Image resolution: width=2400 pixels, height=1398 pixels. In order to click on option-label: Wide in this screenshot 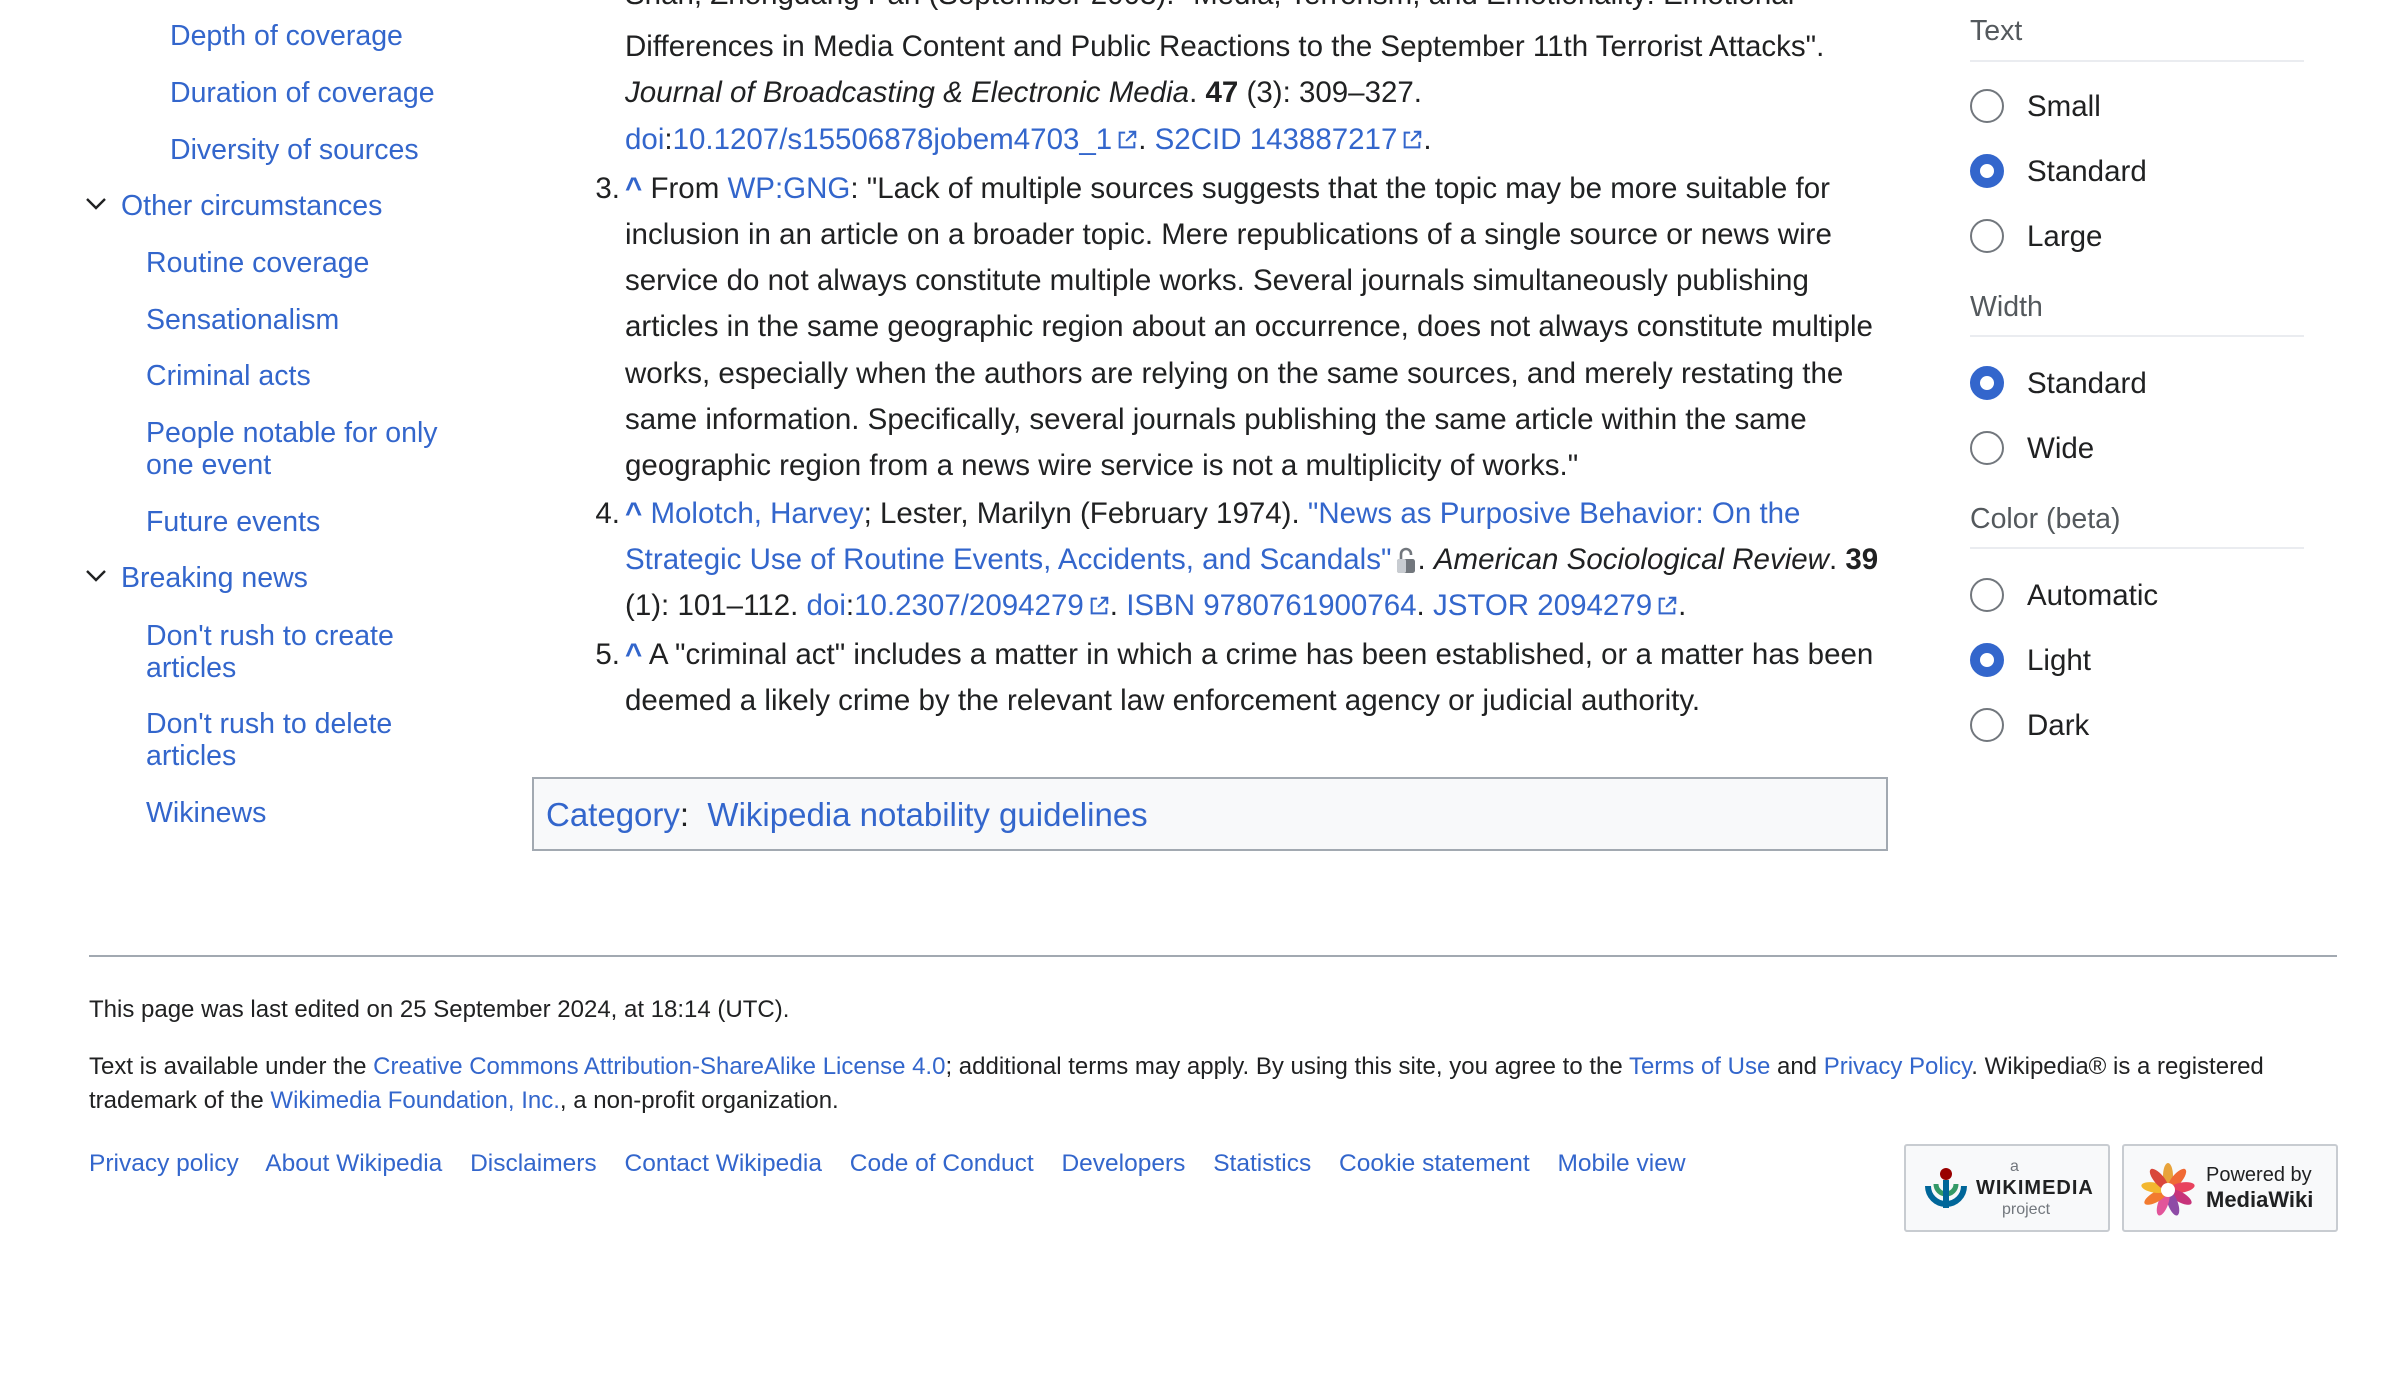, I will do `click(2061, 448)`.